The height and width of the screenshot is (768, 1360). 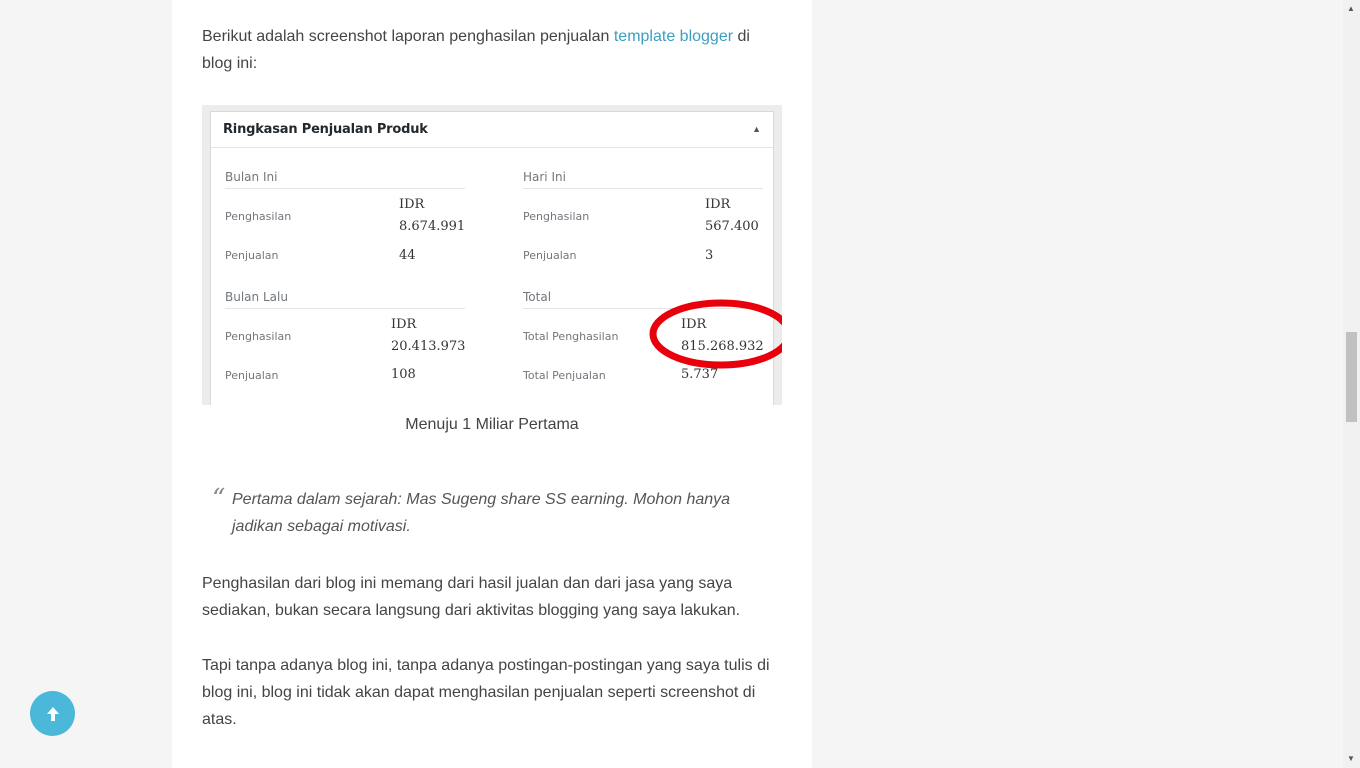 What do you see at coordinates (1351, 758) in the screenshot?
I see `scroll-down-arrow-icon: ▼` at bounding box center [1351, 758].